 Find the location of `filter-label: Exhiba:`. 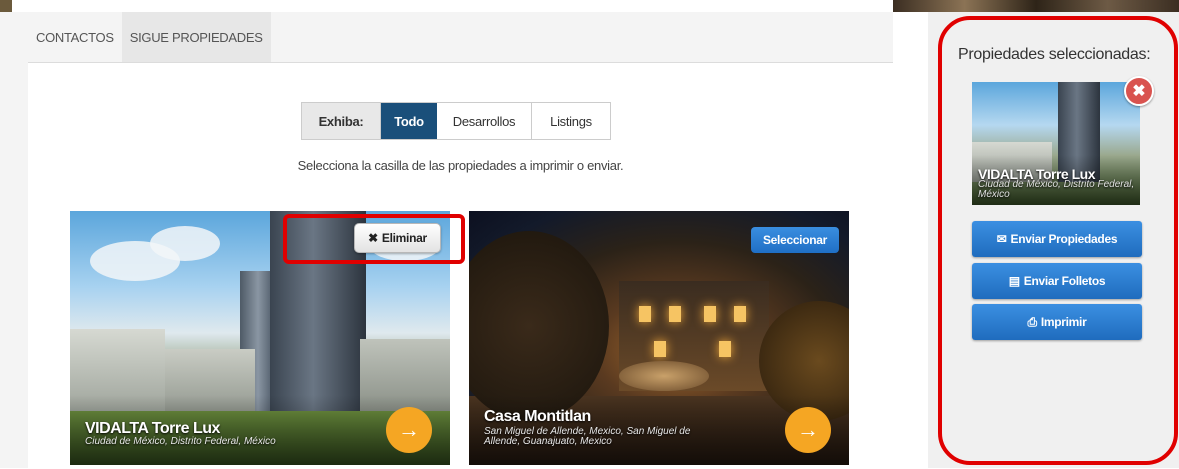

filter-label: Exhiba: is located at coordinates (341, 121).